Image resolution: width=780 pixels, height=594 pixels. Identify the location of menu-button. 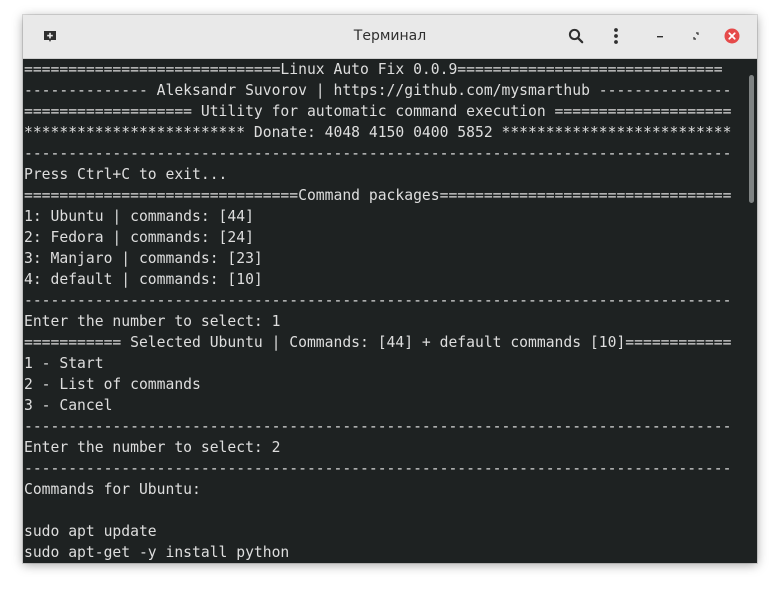
(616, 36).